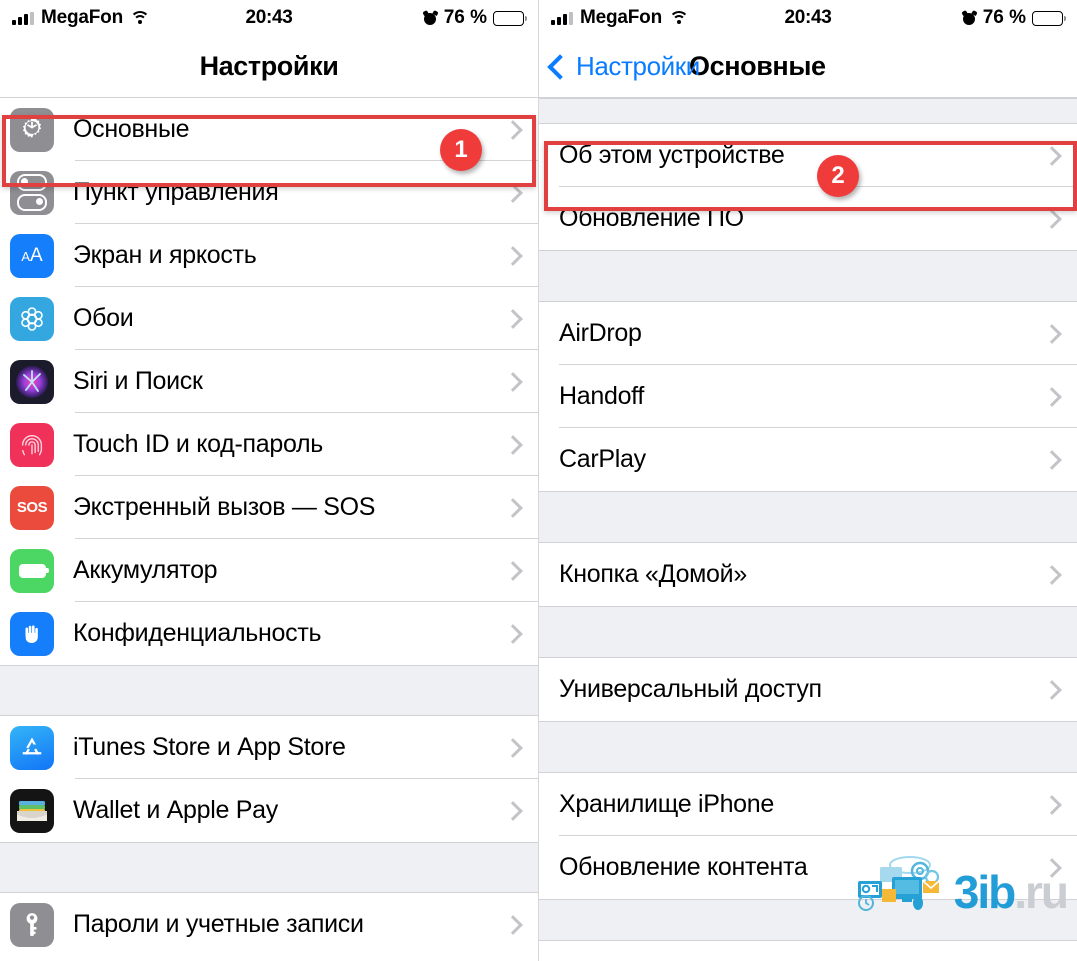 The width and height of the screenshot is (1077, 961). What do you see at coordinates (838, 176) in the screenshot?
I see `step-badge-2: 2` at bounding box center [838, 176].